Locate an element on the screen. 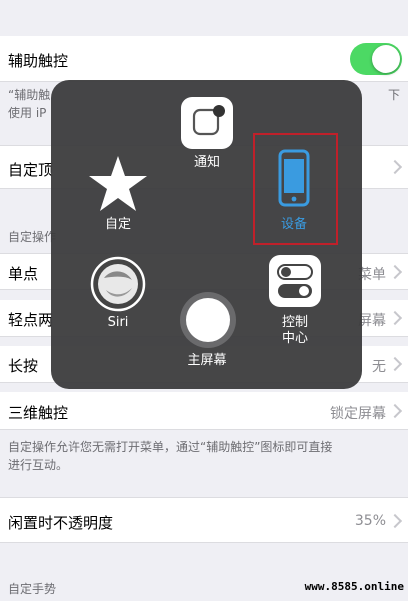  home-icon is located at coordinates (208, 320).